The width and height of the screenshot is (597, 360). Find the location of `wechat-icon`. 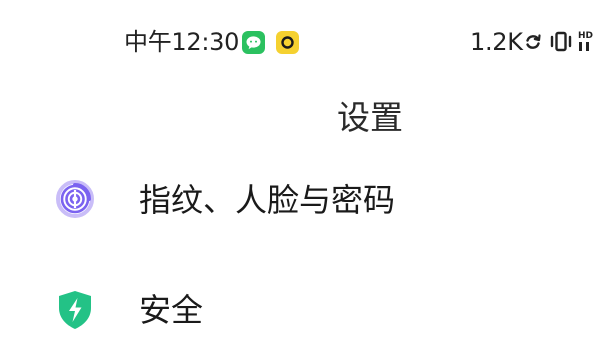

wechat-icon is located at coordinates (253, 42).